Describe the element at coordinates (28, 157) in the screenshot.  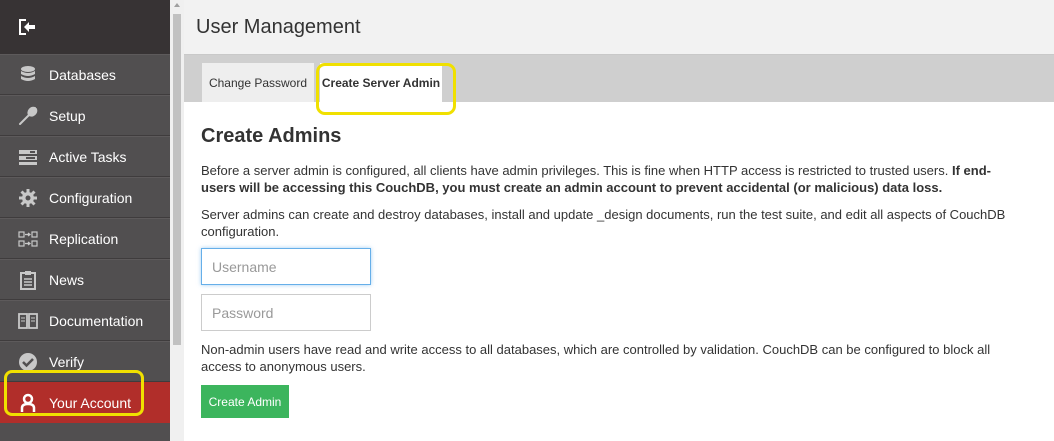
I see `tasks-icon` at that location.